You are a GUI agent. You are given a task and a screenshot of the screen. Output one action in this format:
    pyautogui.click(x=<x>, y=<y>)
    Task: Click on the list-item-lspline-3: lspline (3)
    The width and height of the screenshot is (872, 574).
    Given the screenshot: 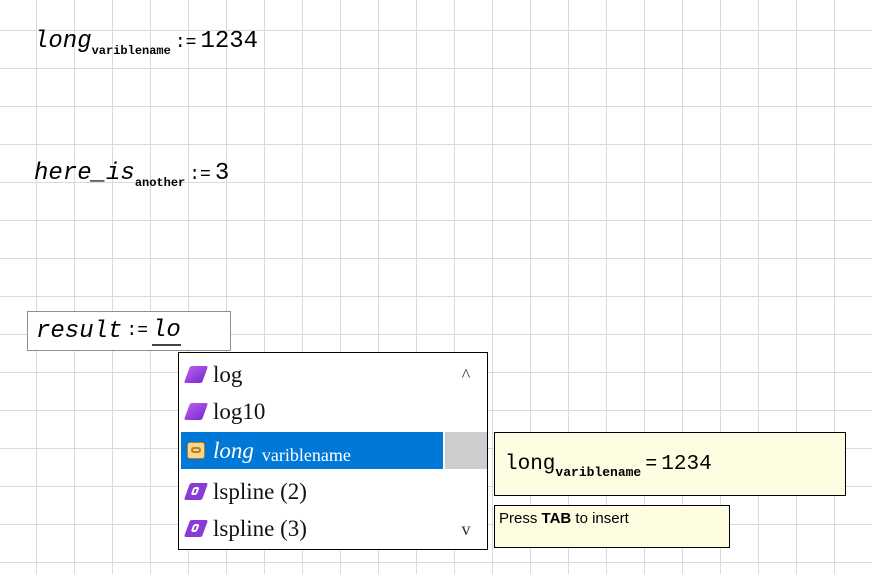 What is the action you would take?
    pyautogui.click(x=312, y=528)
    